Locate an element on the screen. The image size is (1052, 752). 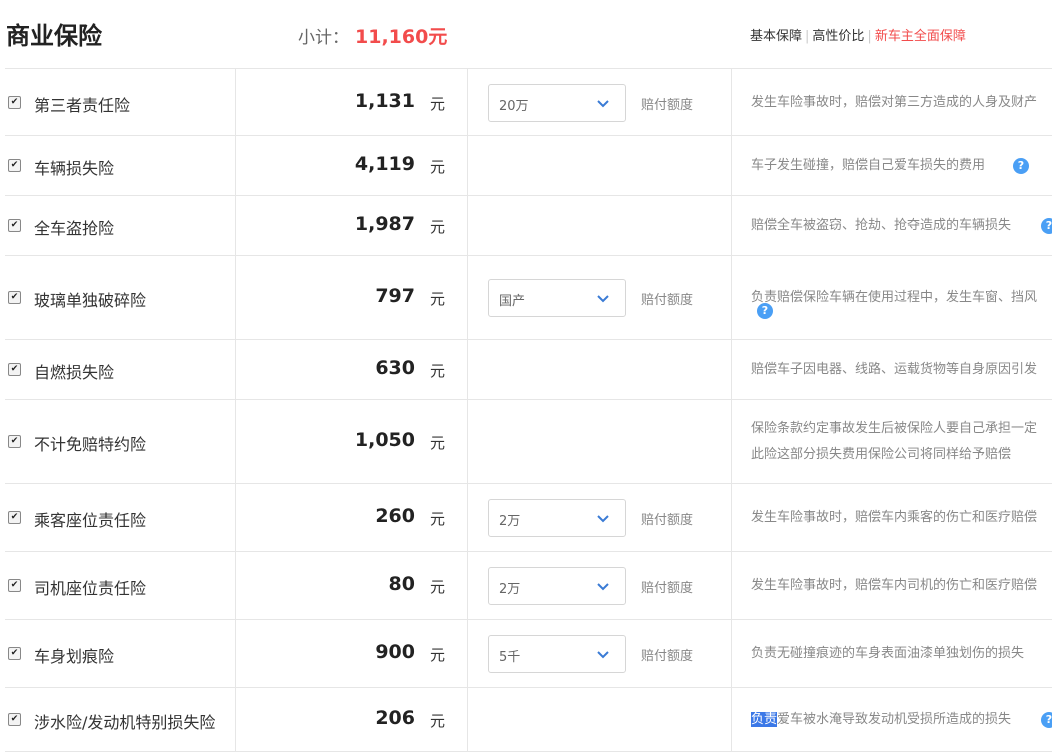
plan-links: 基本保障 | 高性价比 | 新车主全面保障 is located at coordinates (858, 36).